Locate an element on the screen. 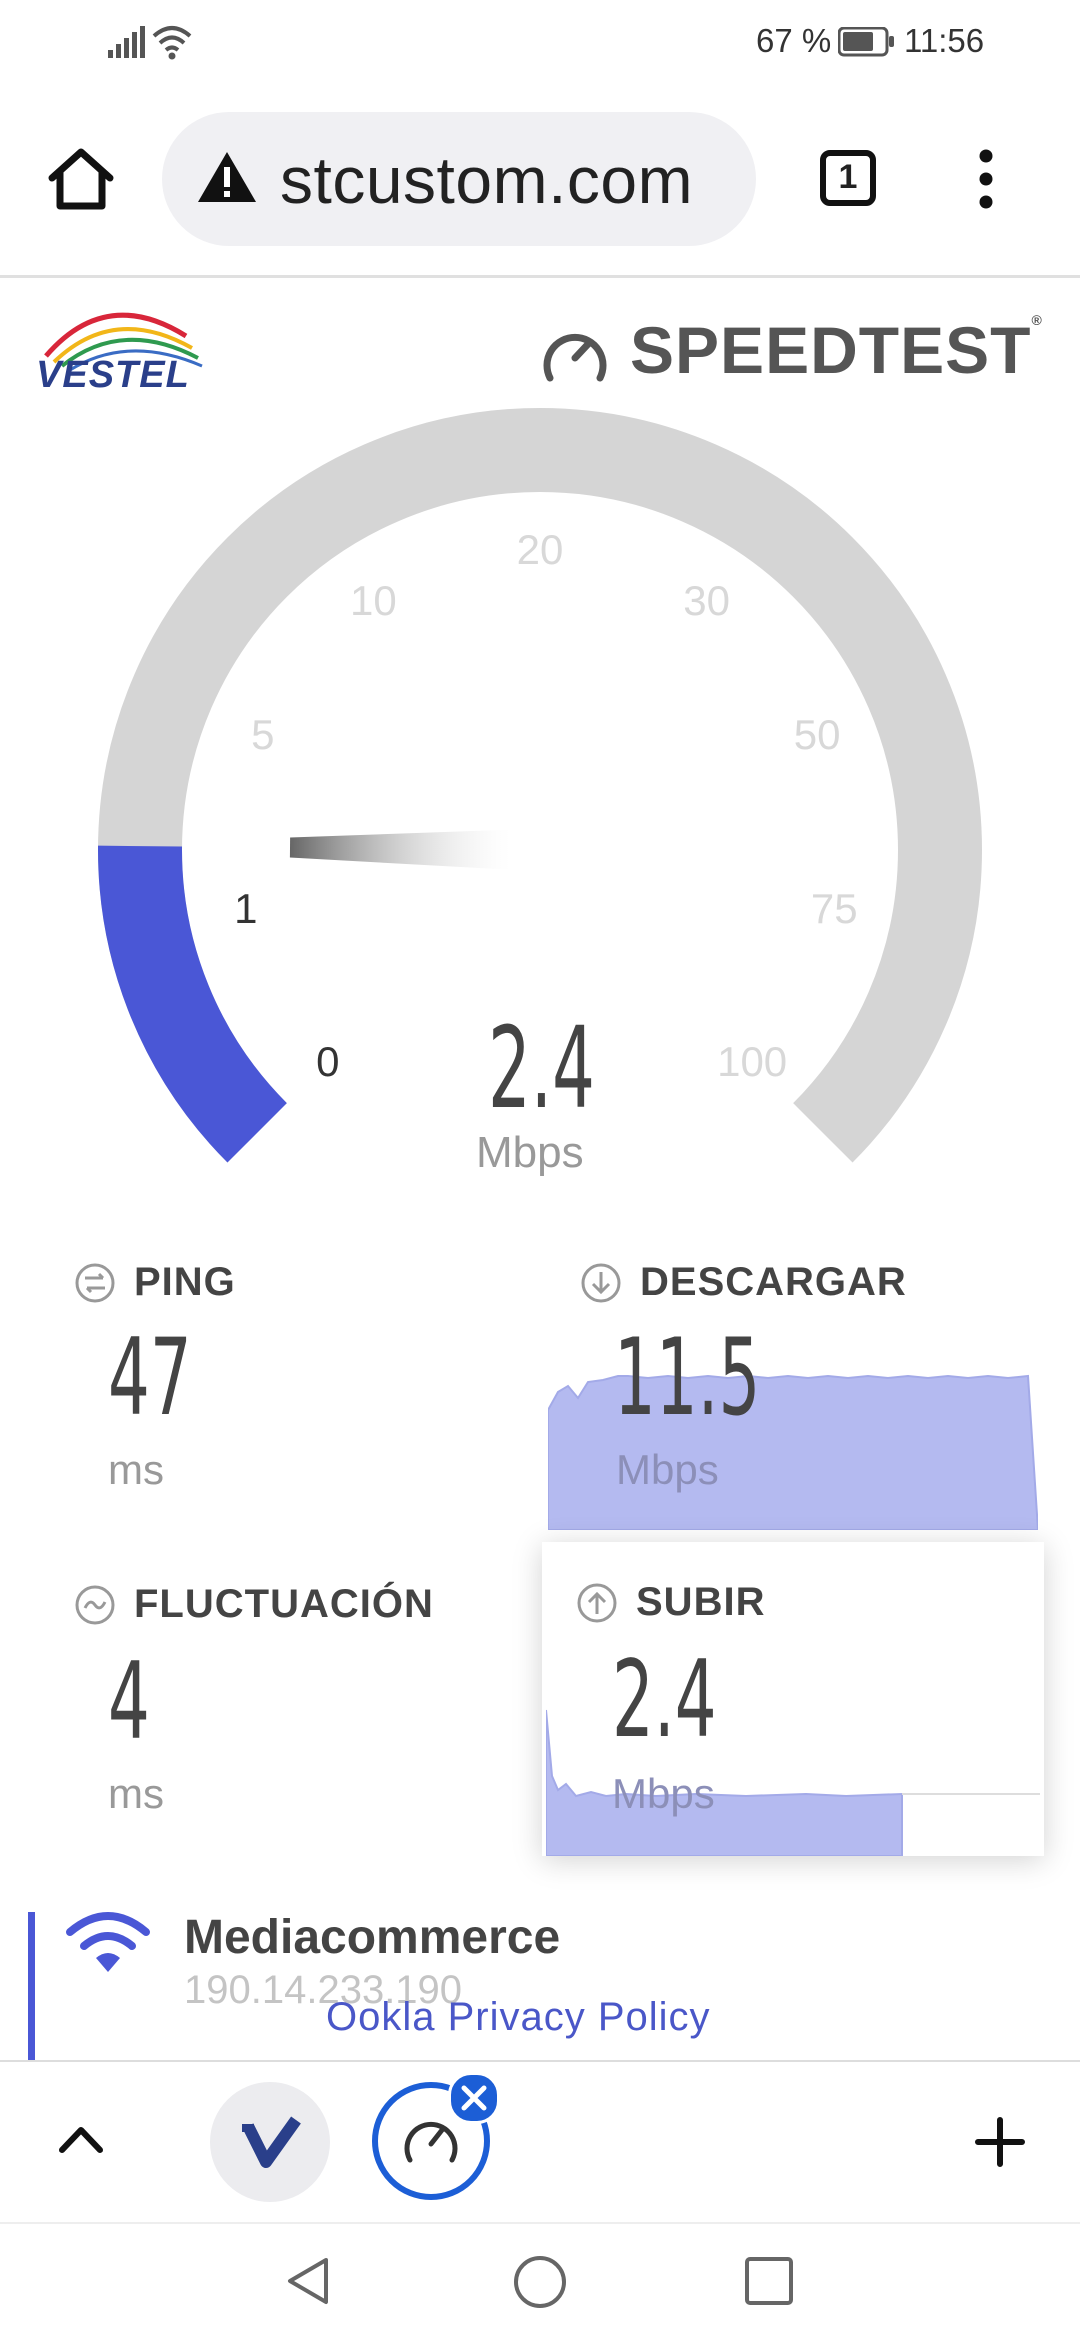 This screenshot has height=2342, width=1080. tab-switcher-button: 1 is located at coordinates (848, 178).